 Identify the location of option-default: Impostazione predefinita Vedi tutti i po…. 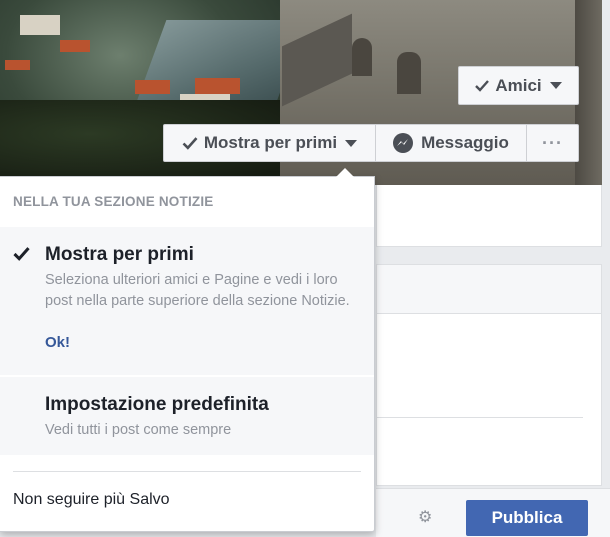
(187, 416).